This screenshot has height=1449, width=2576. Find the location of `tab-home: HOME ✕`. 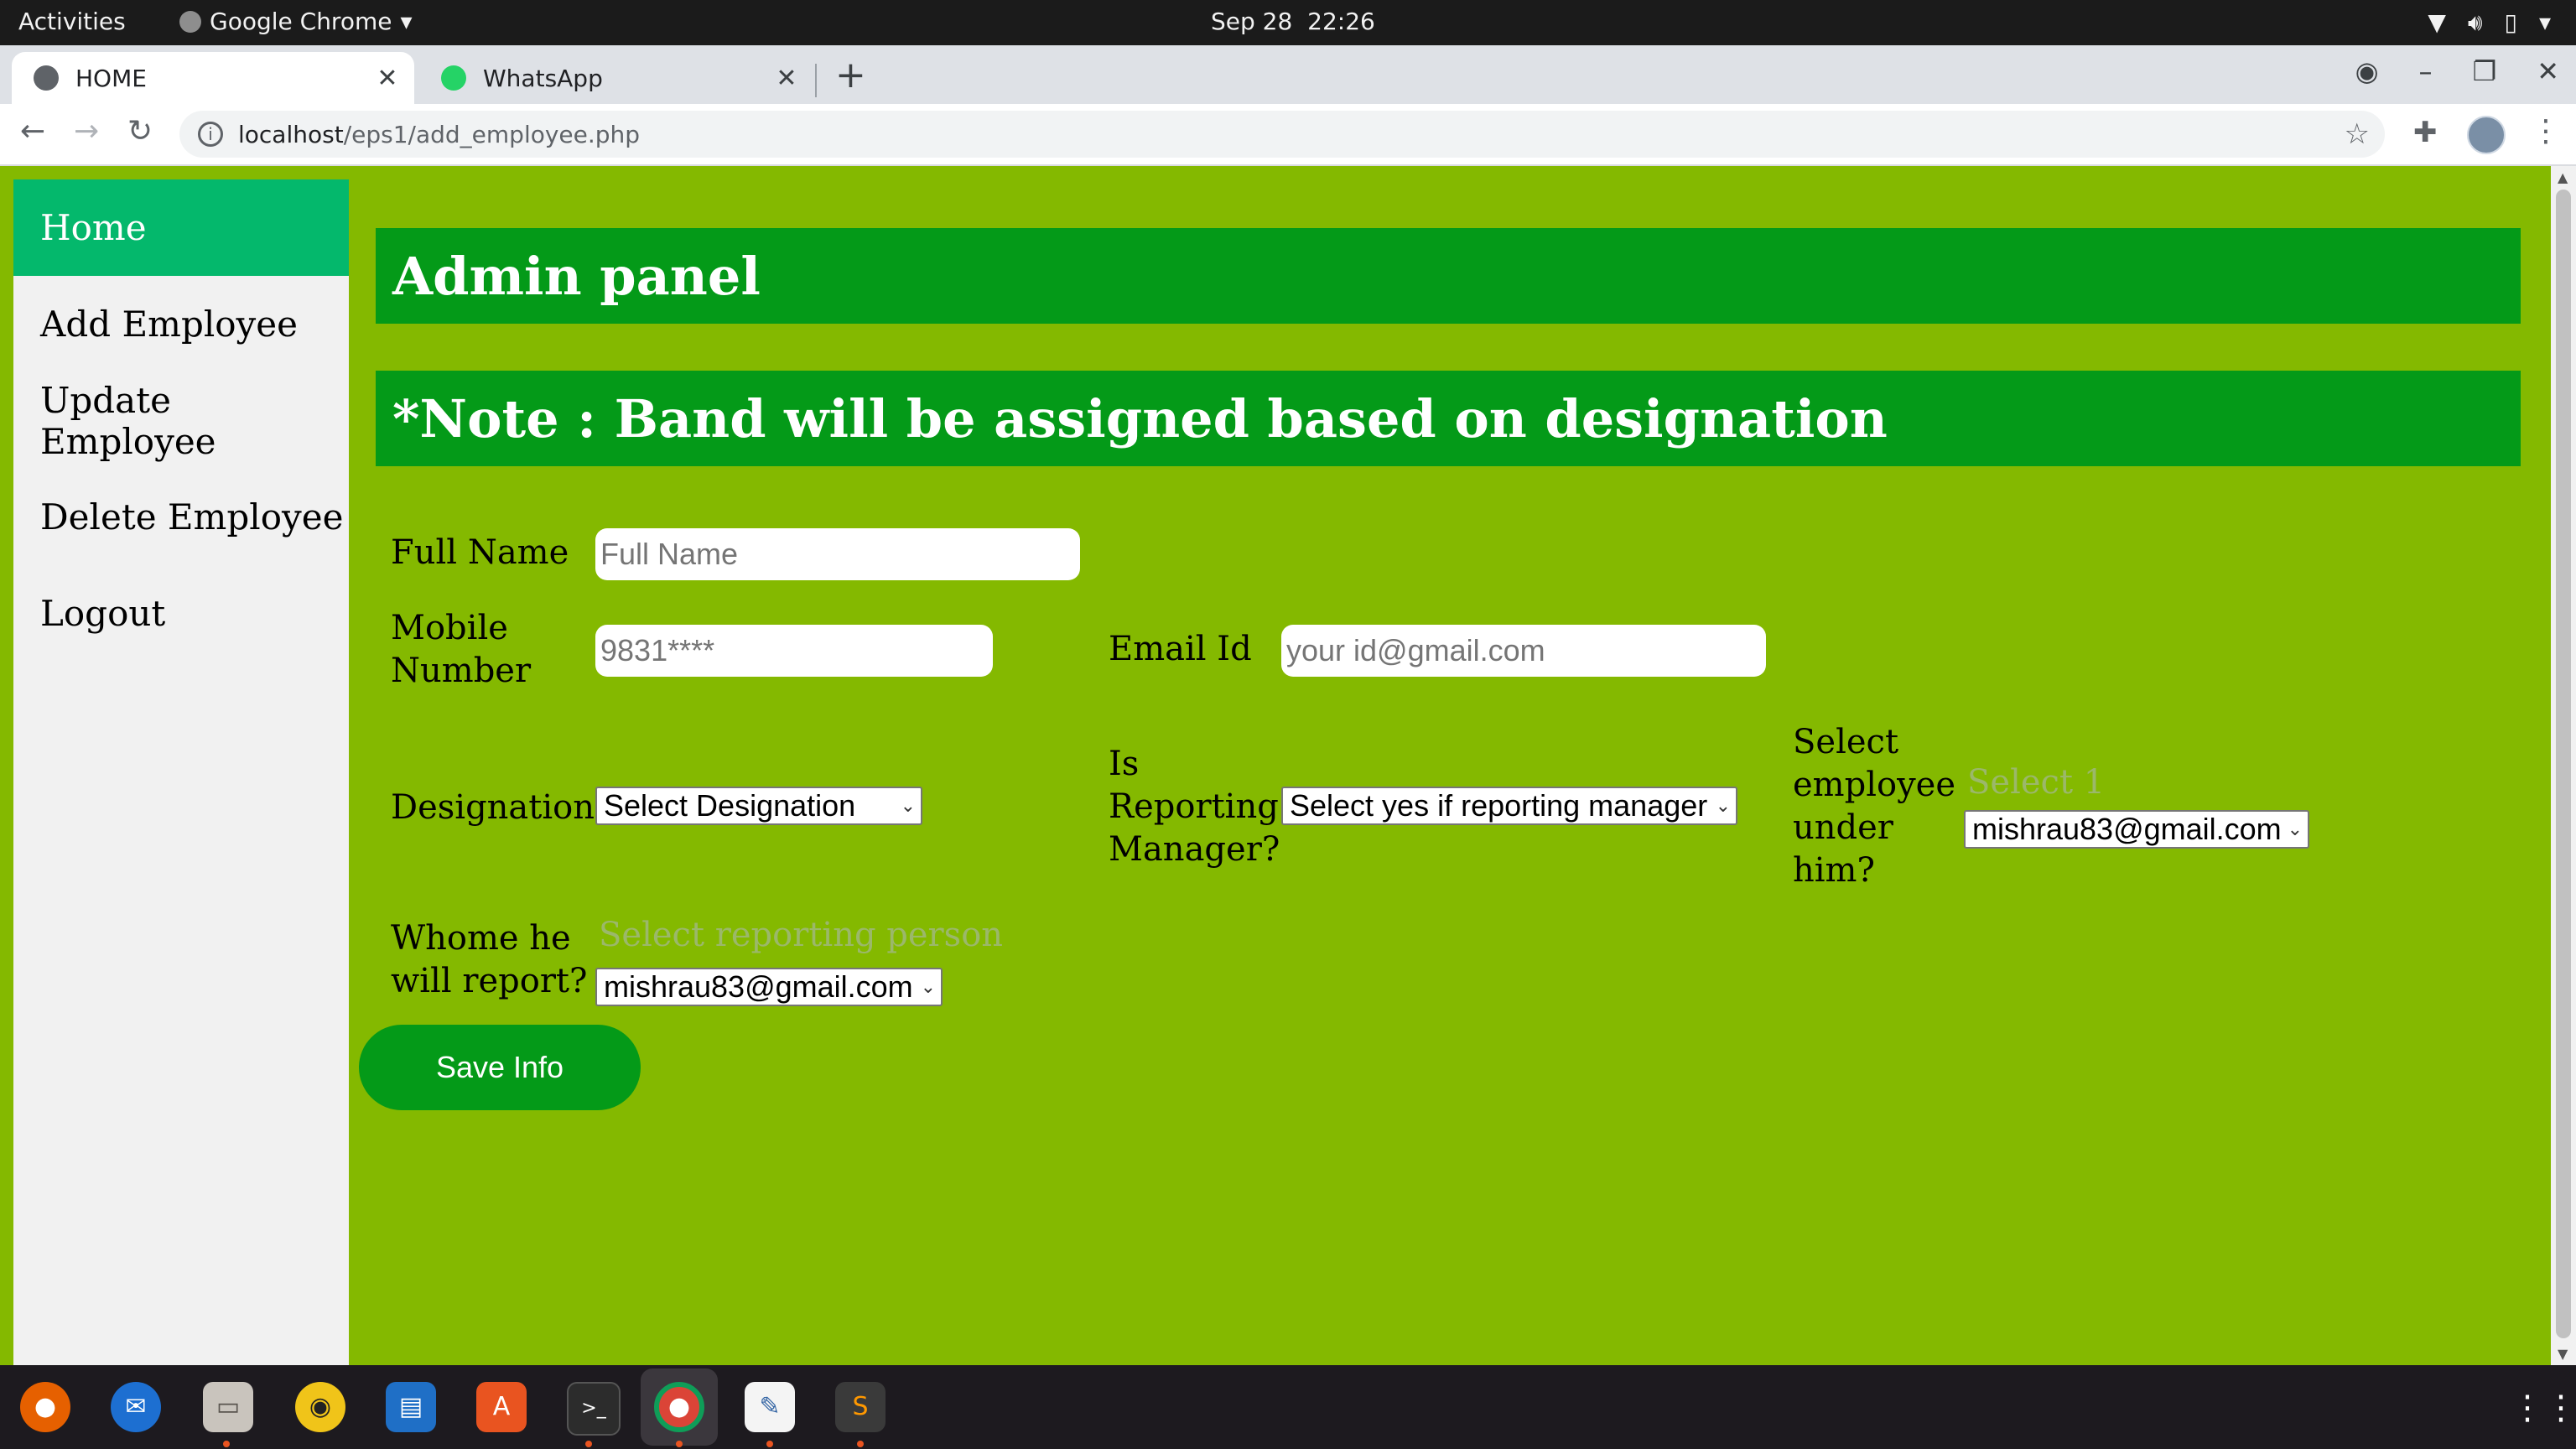

tab-home: HOME ✕ is located at coordinates (213, 78).